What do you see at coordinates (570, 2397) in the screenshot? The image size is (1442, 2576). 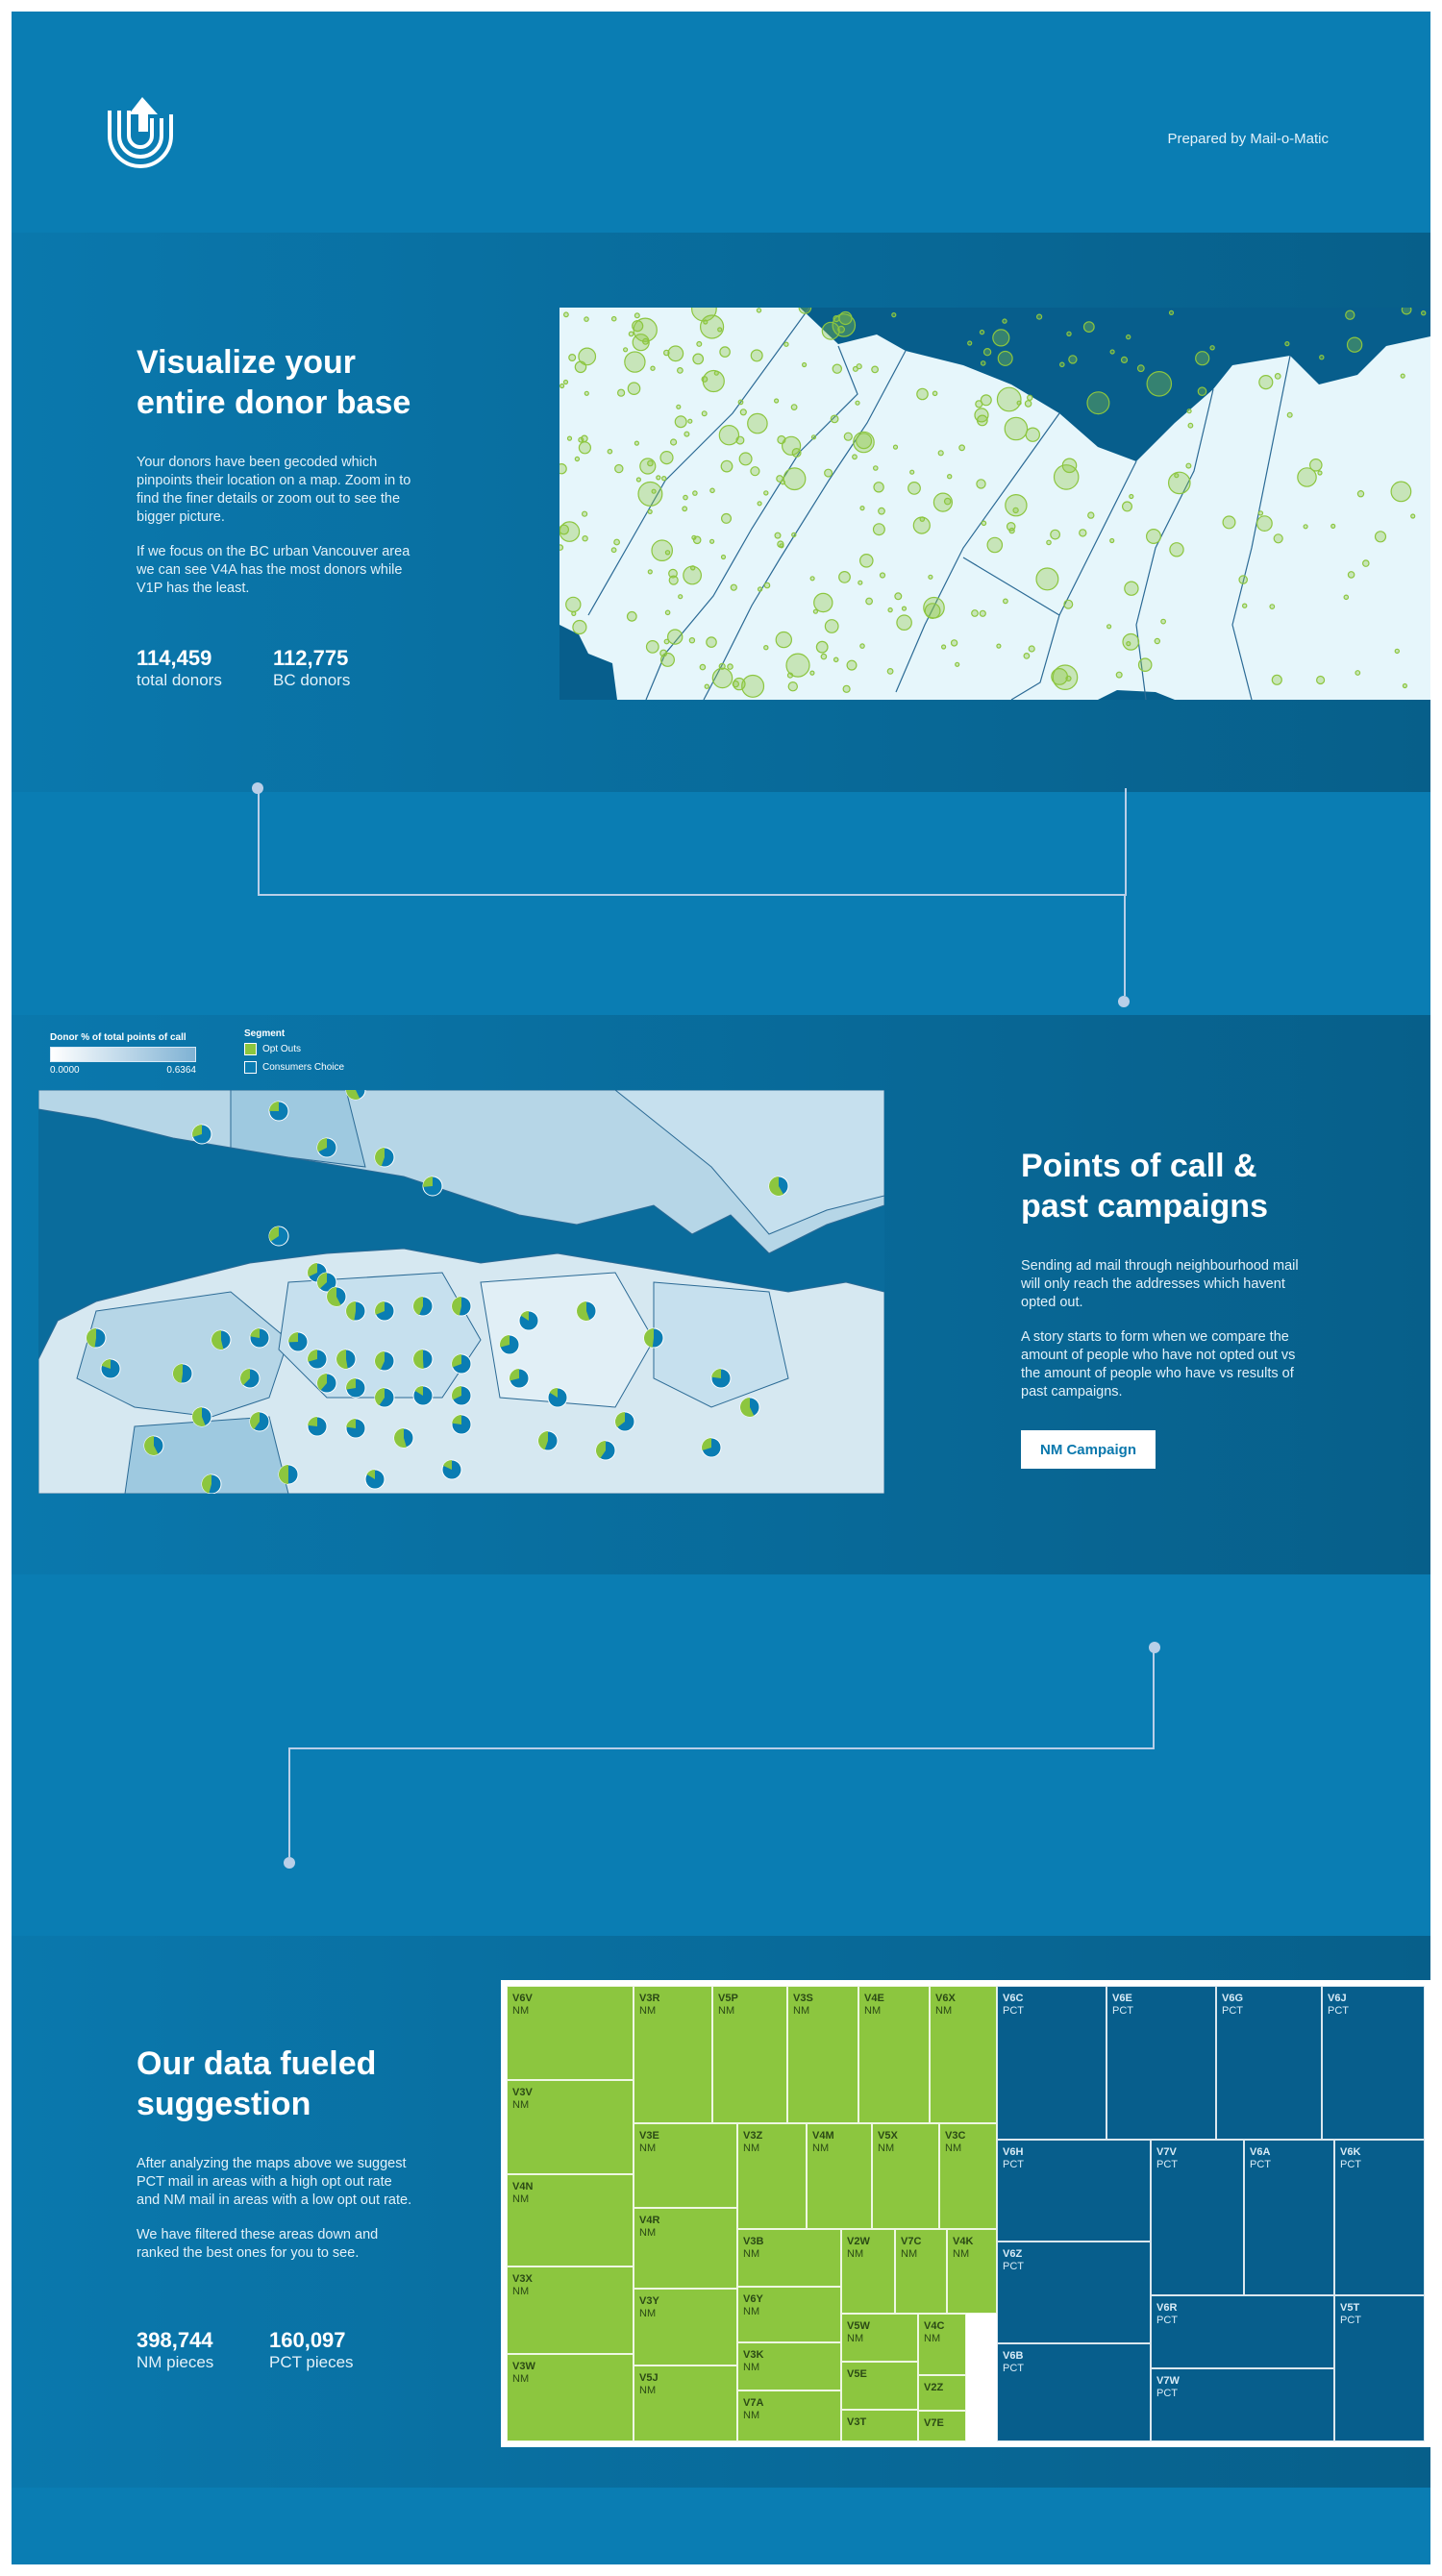 I see `treemap-cell-v3w: V3W NM` at bounding box center [570, 2397].